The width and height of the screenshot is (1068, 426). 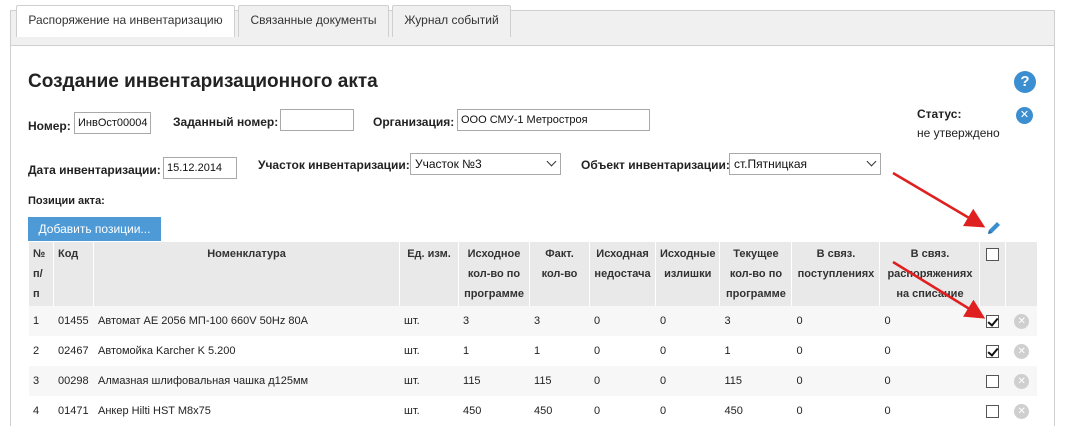 What do you see at coordinates (771, 164) in the screenshot?
I see `object-select-value: ст.Пятницкая` at bounding box center [771, 164].